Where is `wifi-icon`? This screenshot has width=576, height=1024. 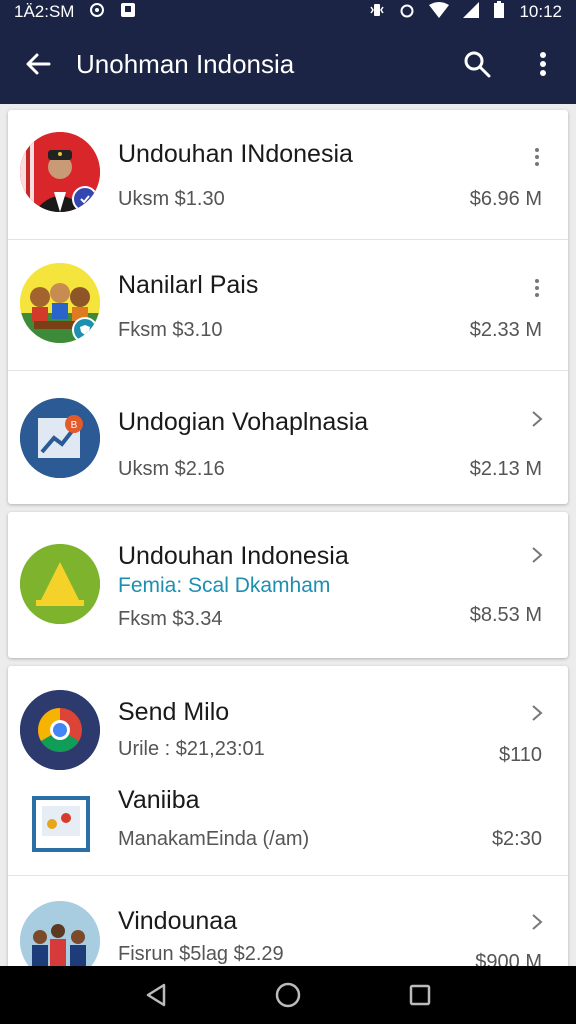 wifi-icon is located at coordinates (439, 12).